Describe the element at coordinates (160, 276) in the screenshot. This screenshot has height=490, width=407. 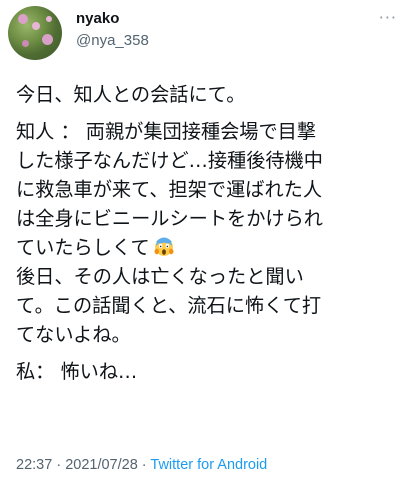
I see `tweet-line: 後日、その人は亡くなったと聞い` at that location.